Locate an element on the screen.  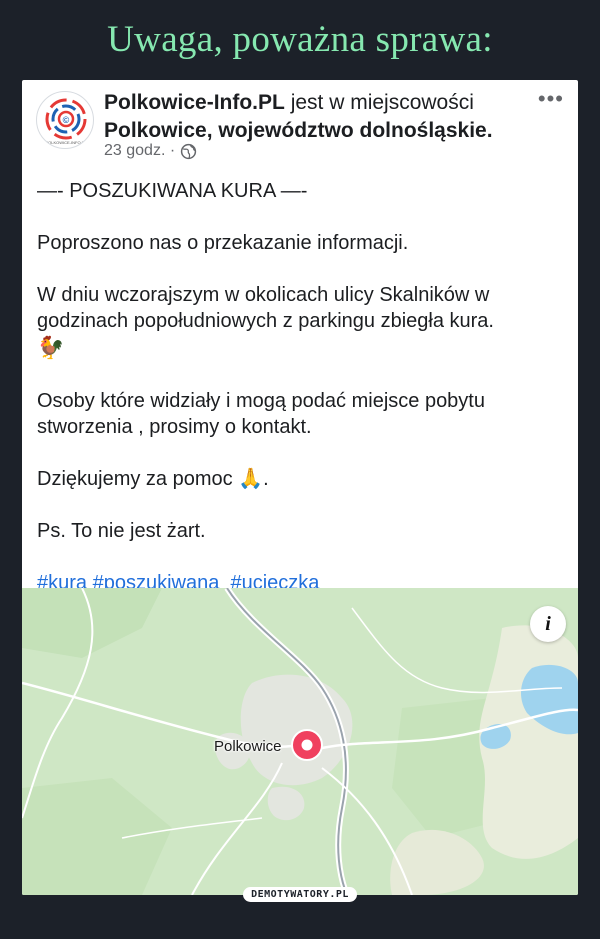
action-text: jest w miejscowości is located at coordinates (379, 102).